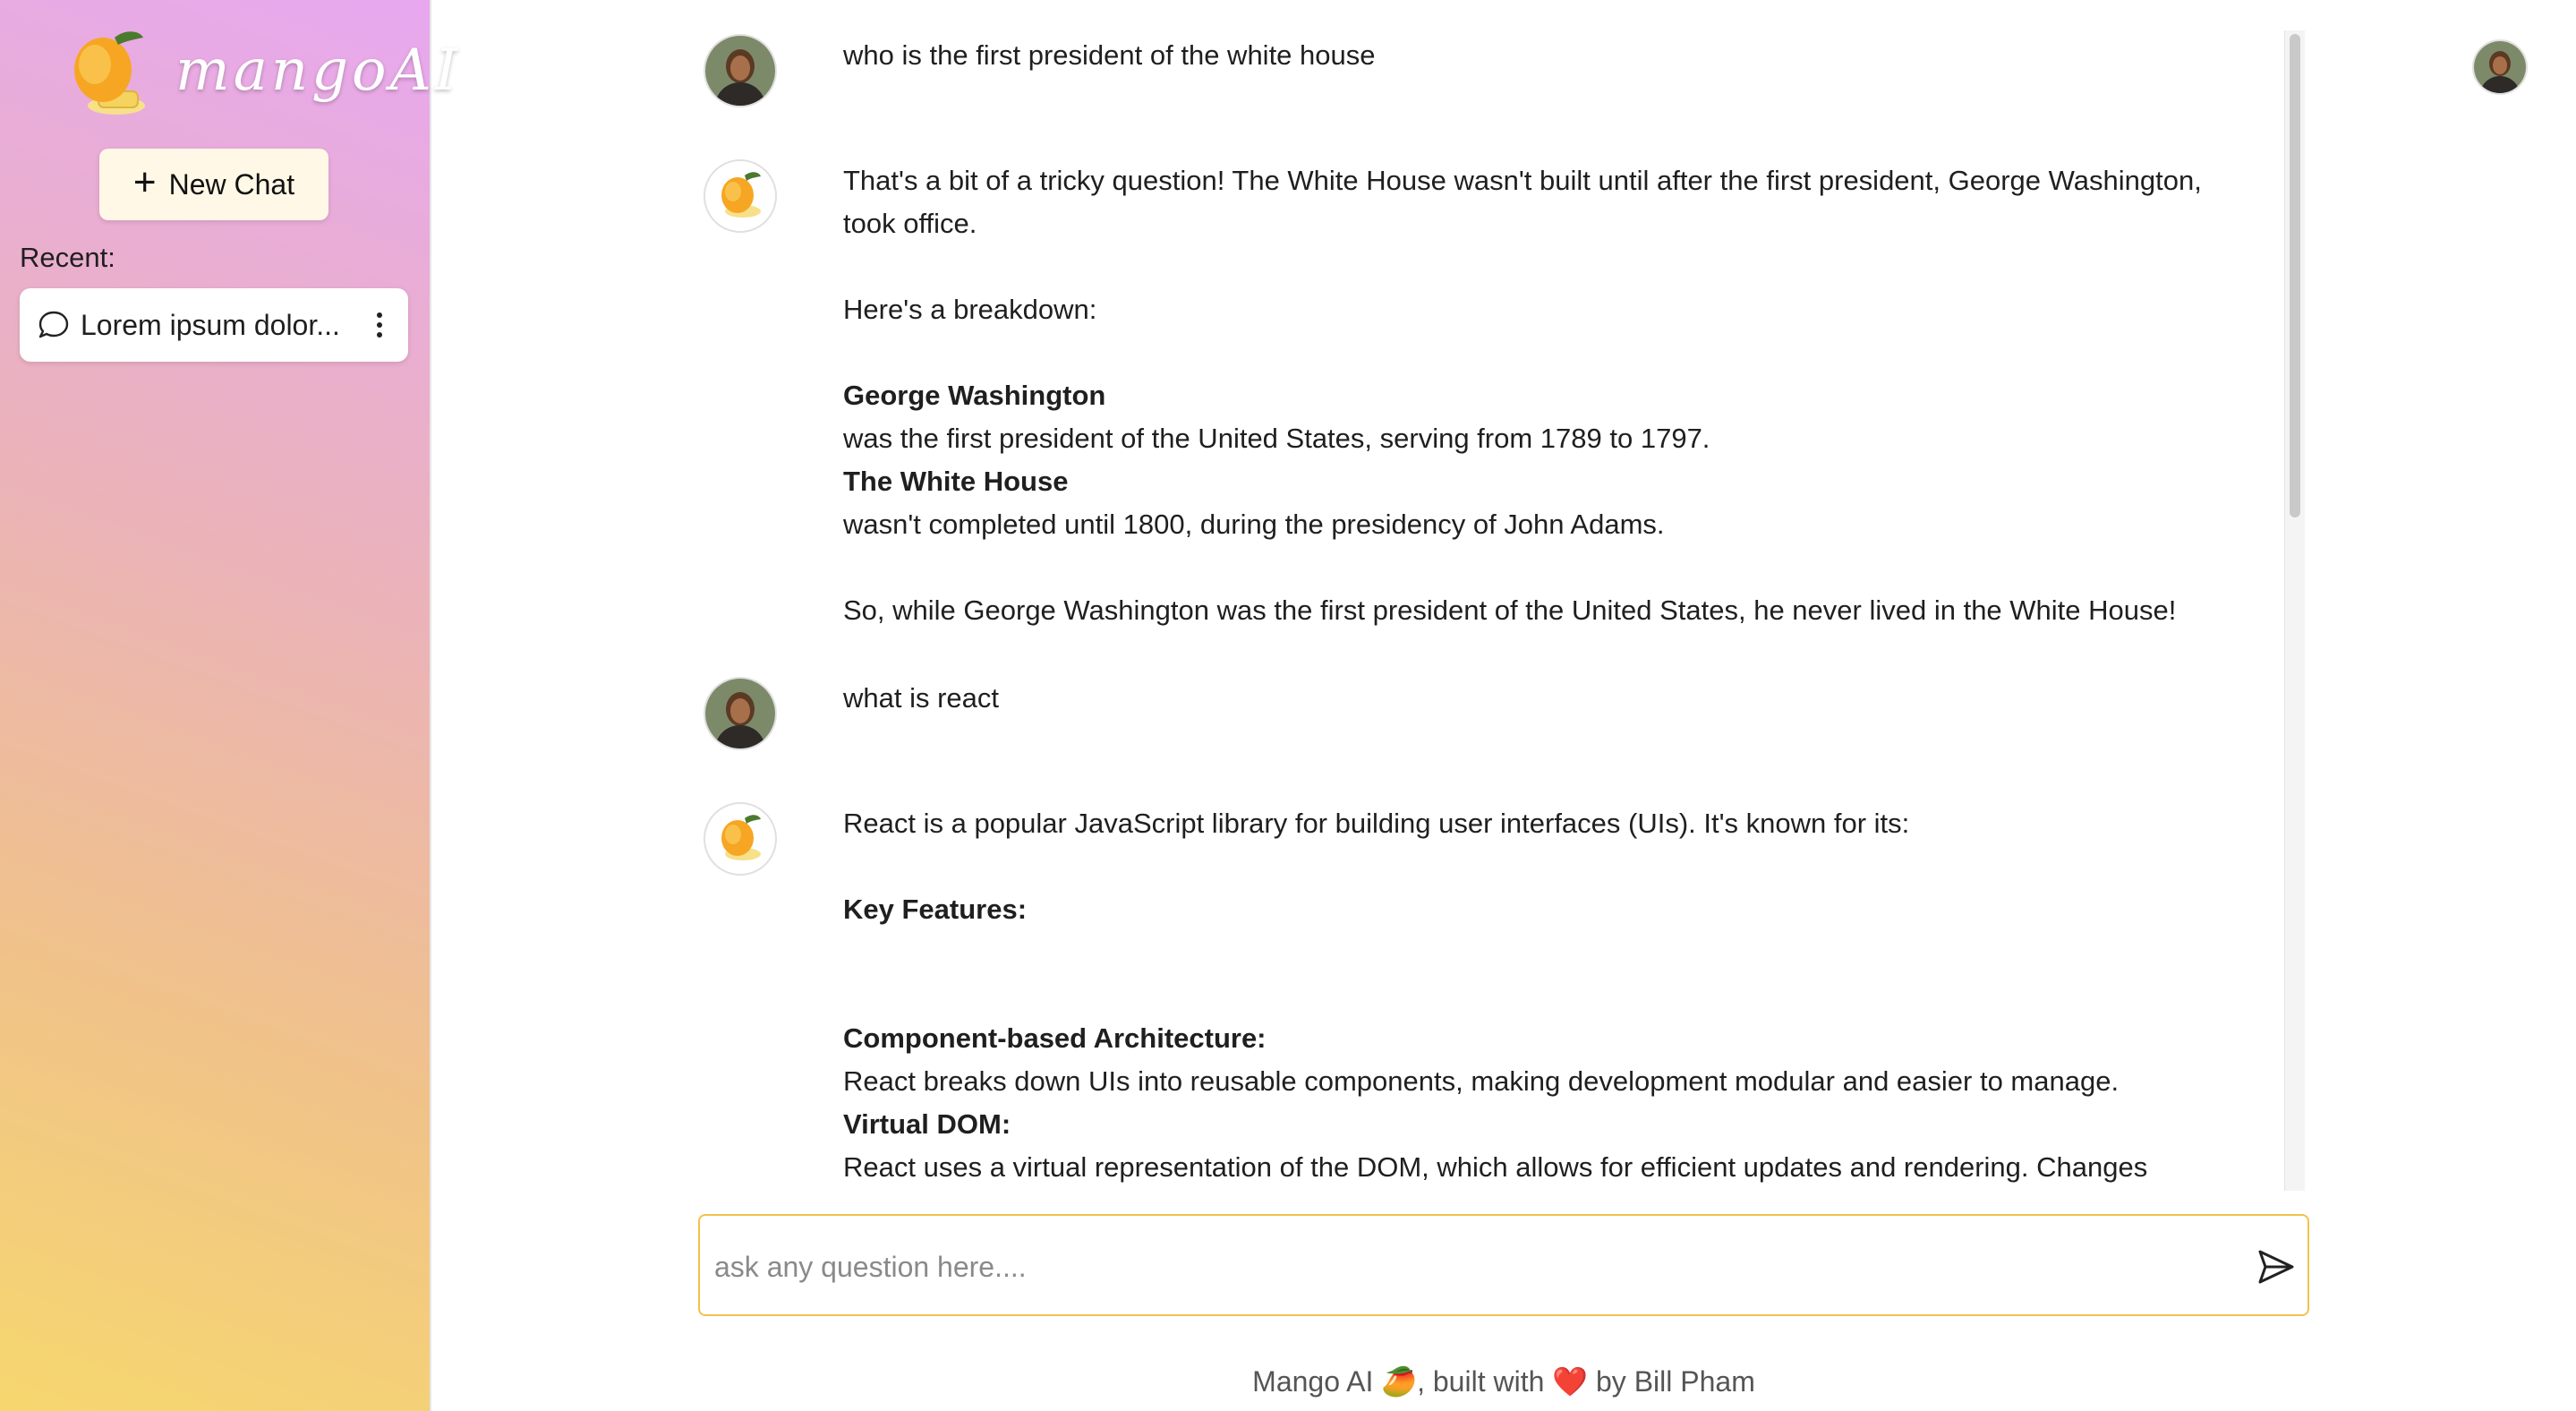  Describe the element at coordinates (318, 71) in the screenshot. I see `app-logo-text: mangoAI` at that location.